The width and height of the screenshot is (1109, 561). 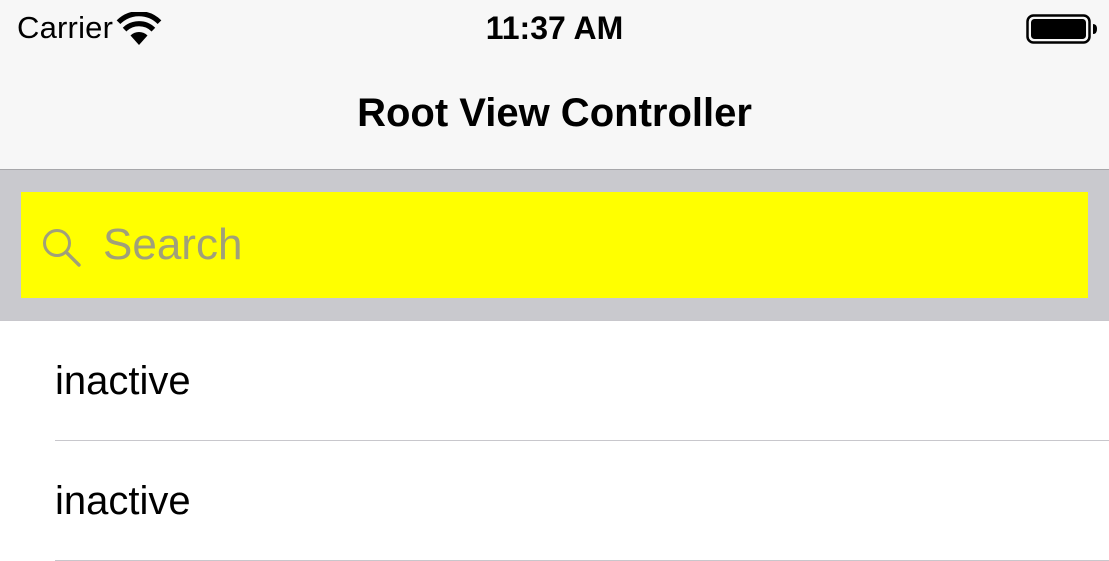 I want to click on status-bar: Carrier 11:37 AM, so click(x=554, y=29).